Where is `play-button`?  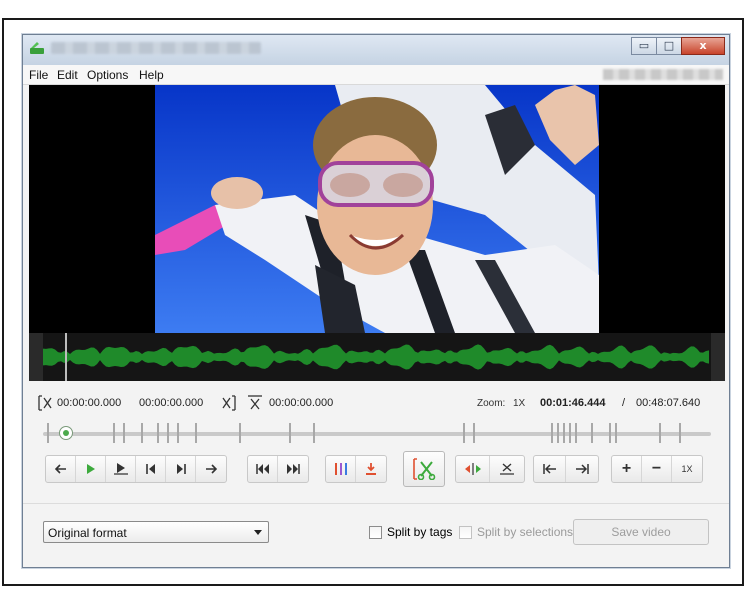 play-button is located at coordinates (91, 469).